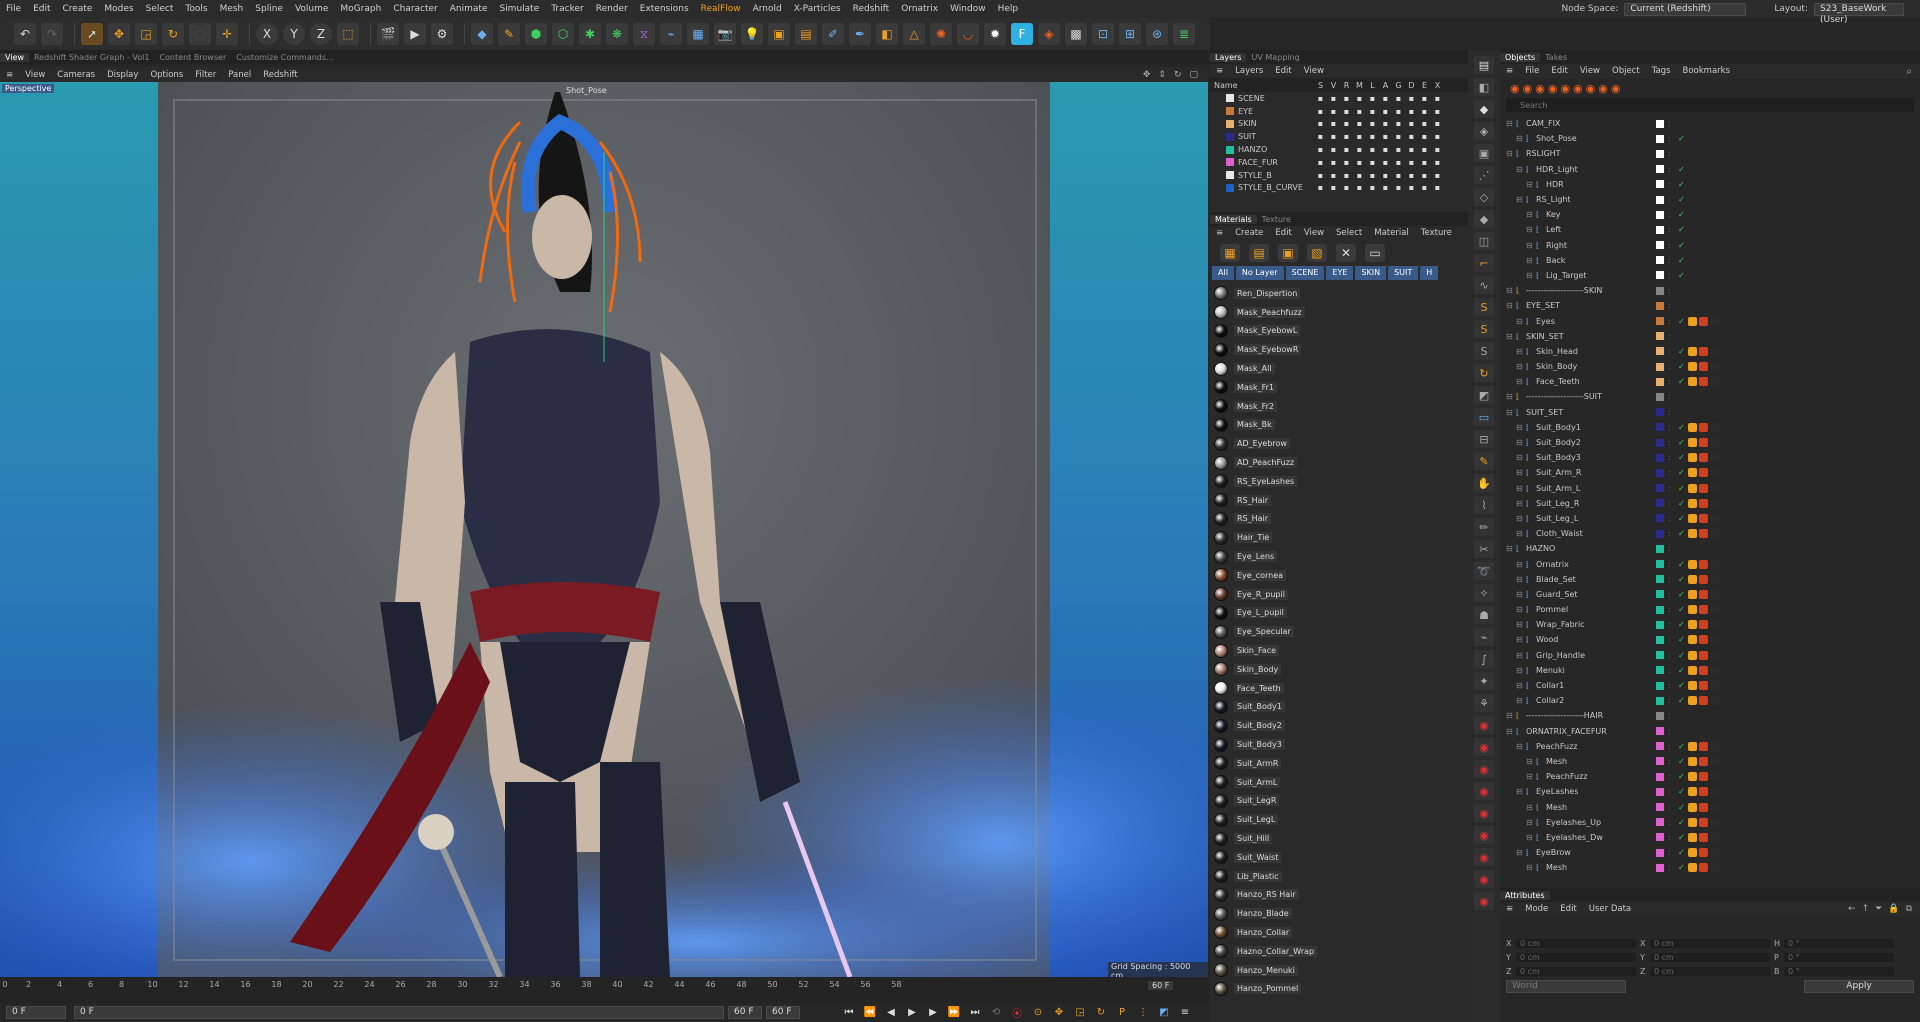  Describe the element at coordinates (1371, 273) in the screenshot. I see `material-filter-skin: SKIN` at that location.